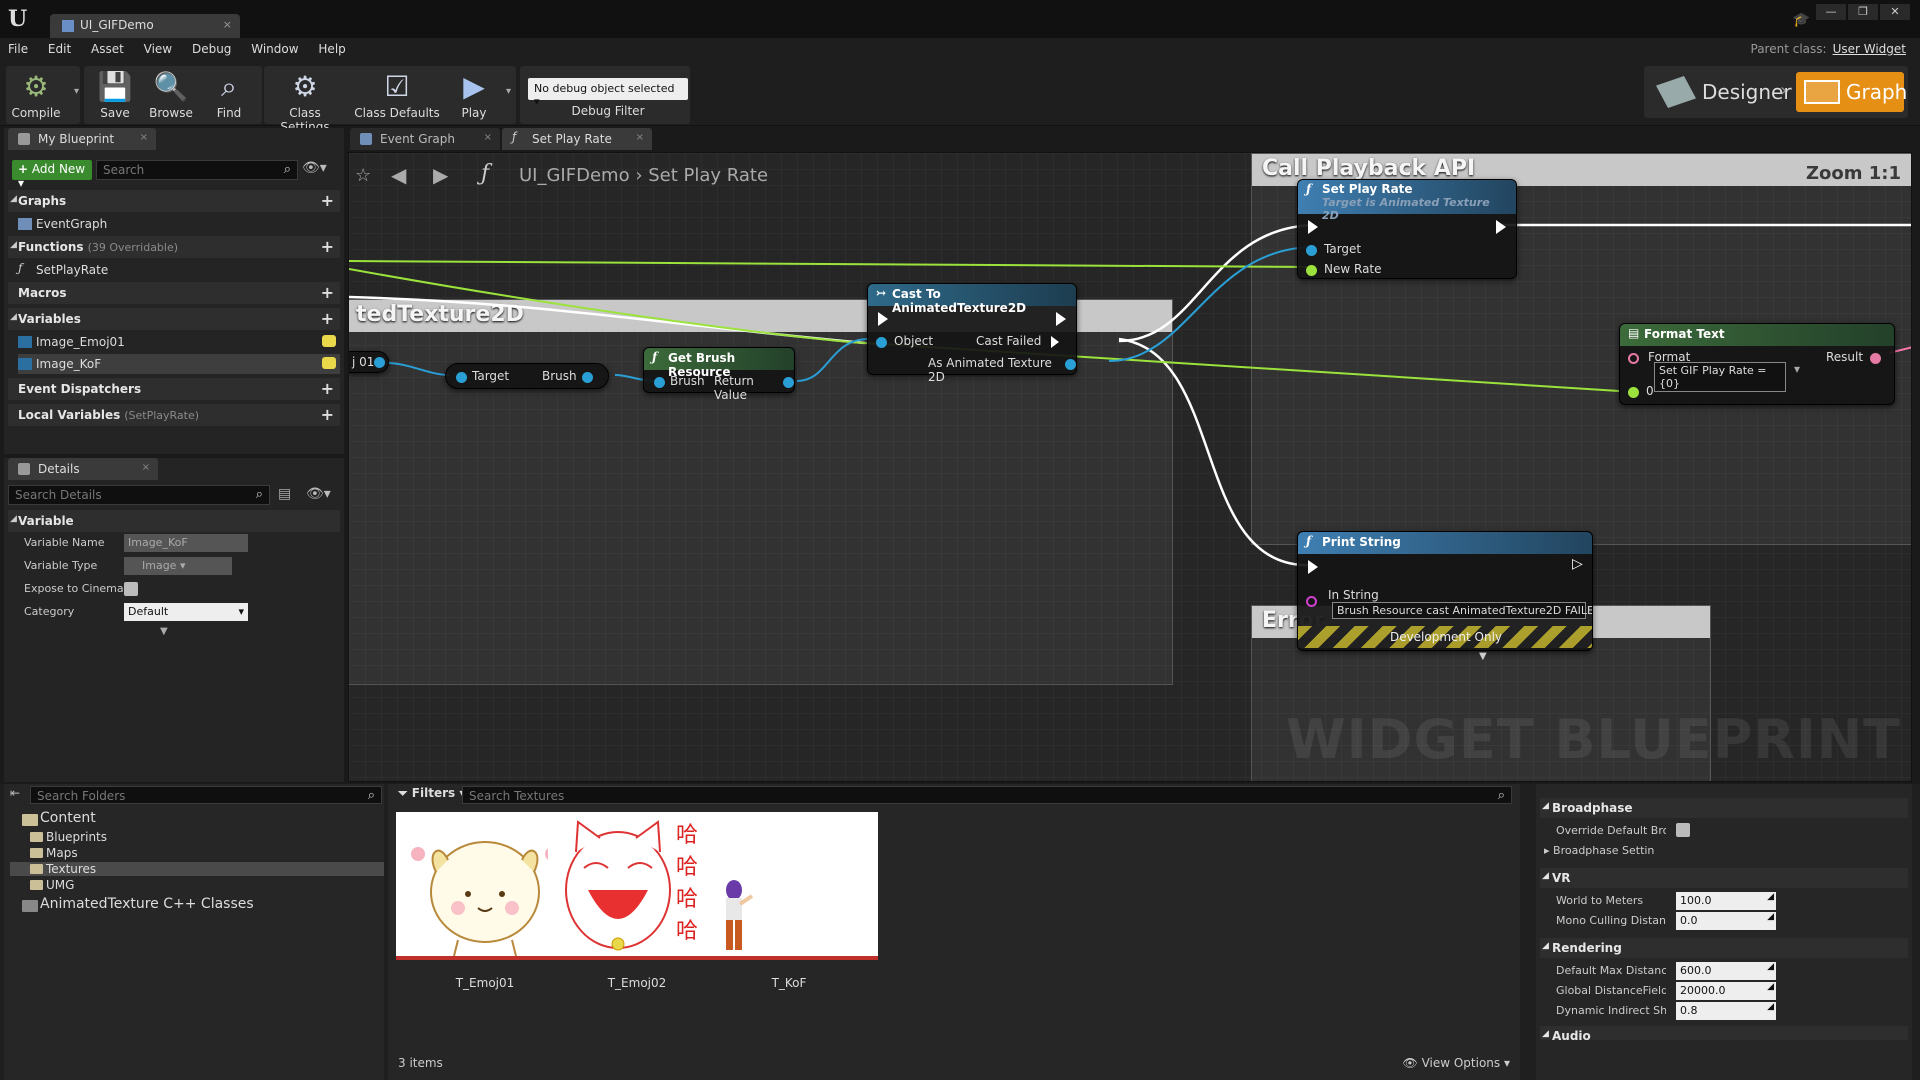 This screenshot has height=1080, width=1920. Describe the element at coordinates (179, 224) in the screenshot. I see `graph-item-eventgraph: EventGraph` at that location.